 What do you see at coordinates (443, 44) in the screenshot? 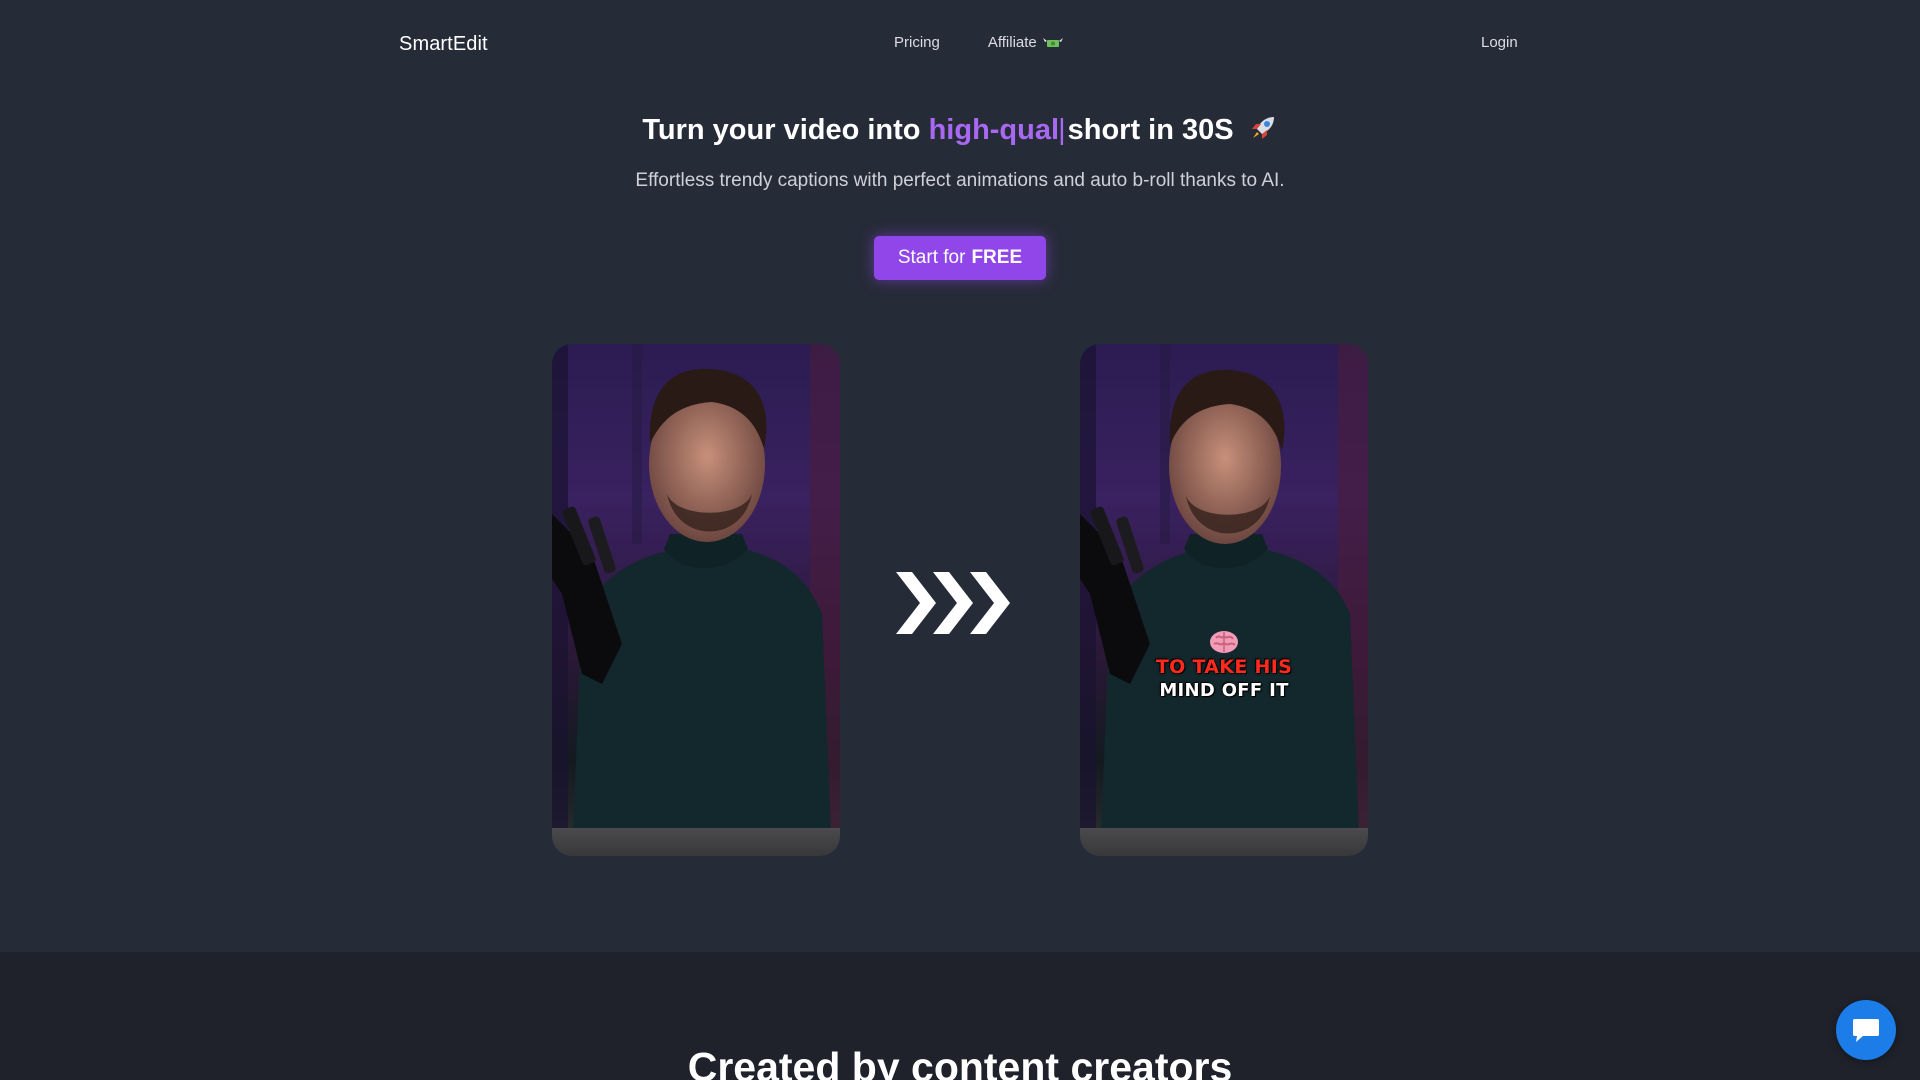
I see `brand-logo: SmartEdit` at bounding box center [443, 44].